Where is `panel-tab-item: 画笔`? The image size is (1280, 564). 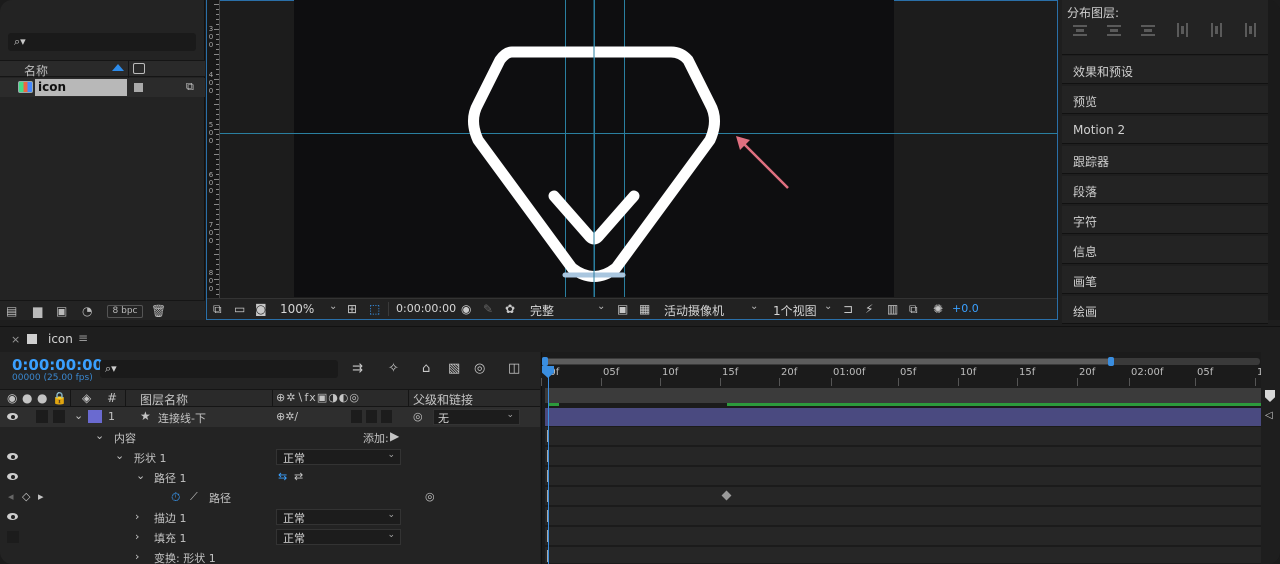 panel-tab-item: 画笔 is located at coordinates (1165, 280).